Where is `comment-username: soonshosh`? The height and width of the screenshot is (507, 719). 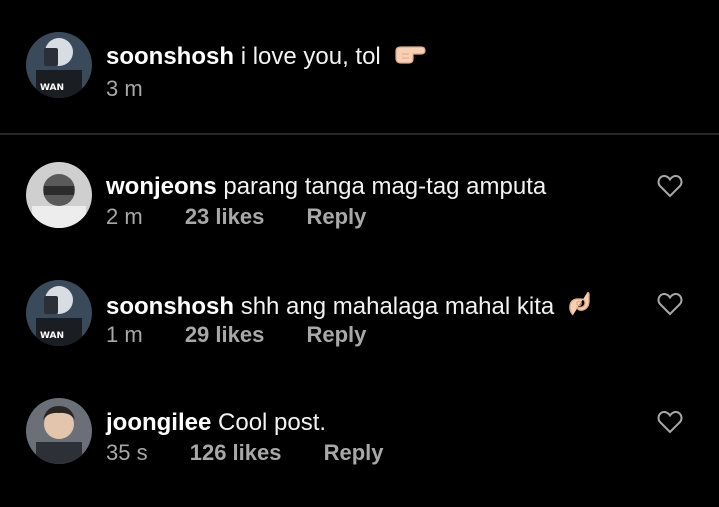
comment-username: soonshosh is located at coordinates (170, 306).